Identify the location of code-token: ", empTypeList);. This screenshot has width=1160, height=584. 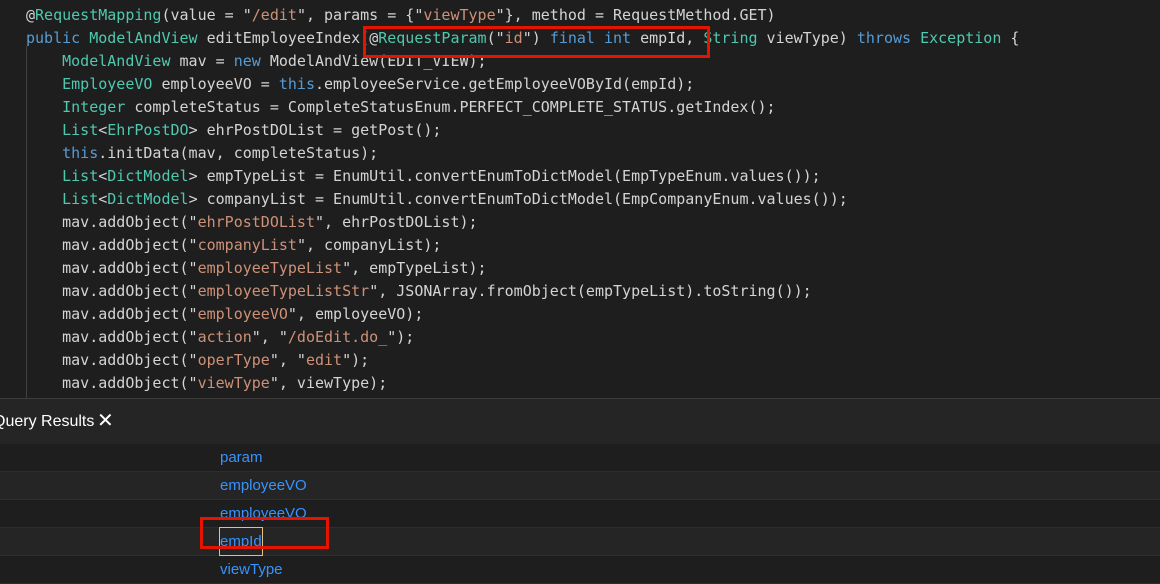
(414, 268).